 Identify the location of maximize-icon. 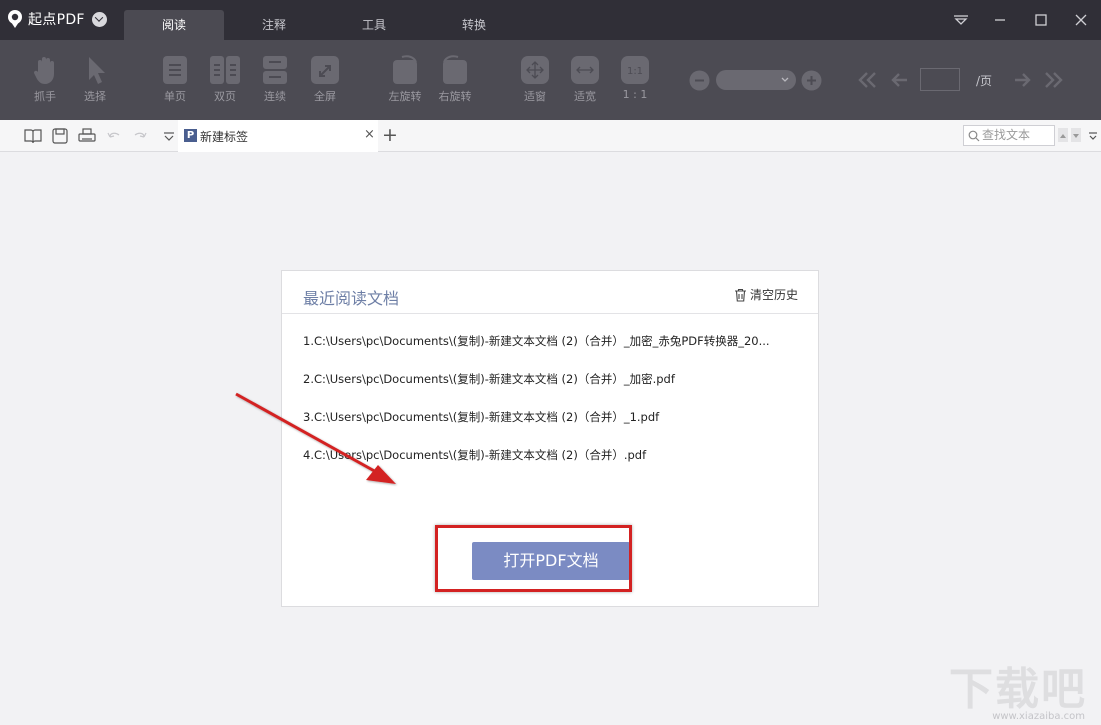
(1041, 20).